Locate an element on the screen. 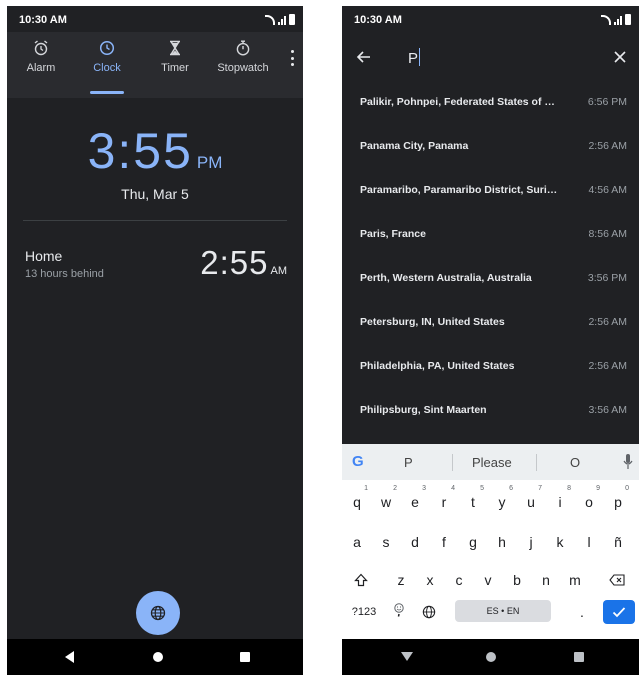  space-key: ES • EN is located at coordinates (503, 611).